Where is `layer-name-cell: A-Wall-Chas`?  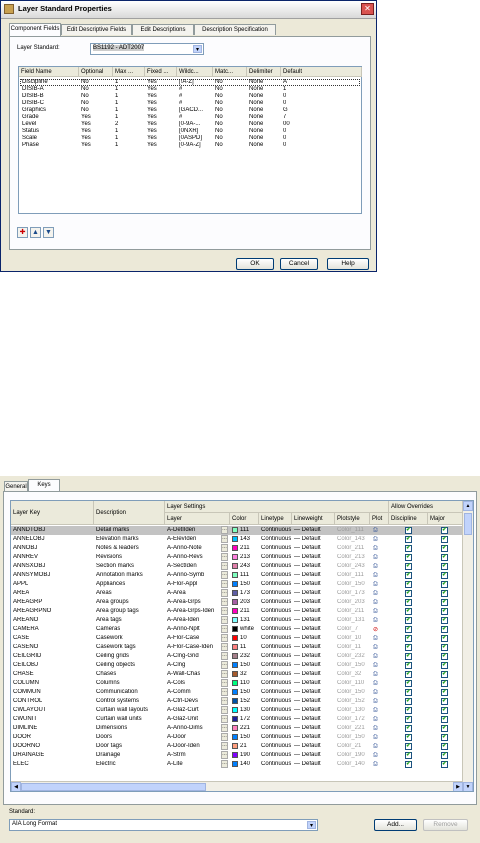
layer-name-cell: A-Wall-Chas is located at coordinates (183, 674).